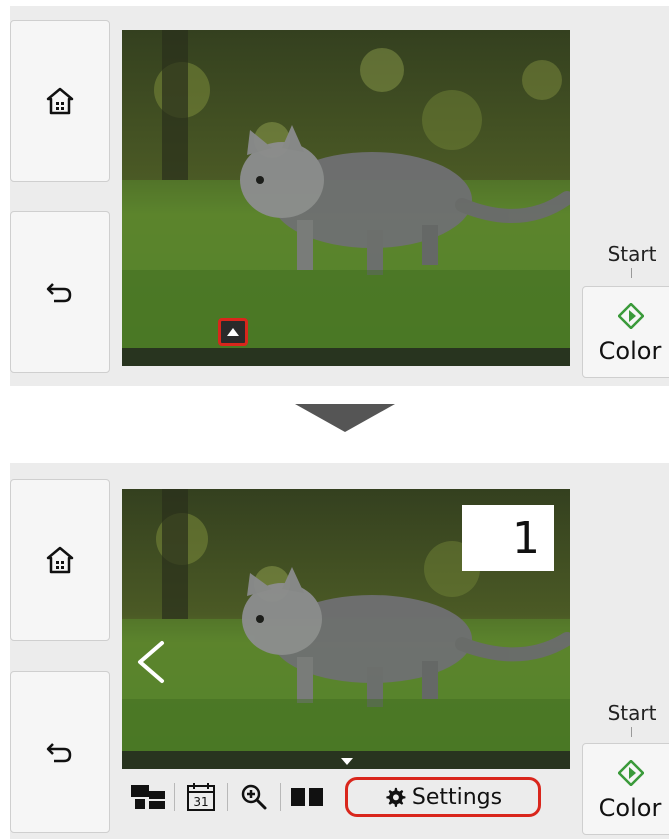 Image resolution: width=669 pixels, height=839 pixels. I want to click on two-page-icon, so click(307, 797).